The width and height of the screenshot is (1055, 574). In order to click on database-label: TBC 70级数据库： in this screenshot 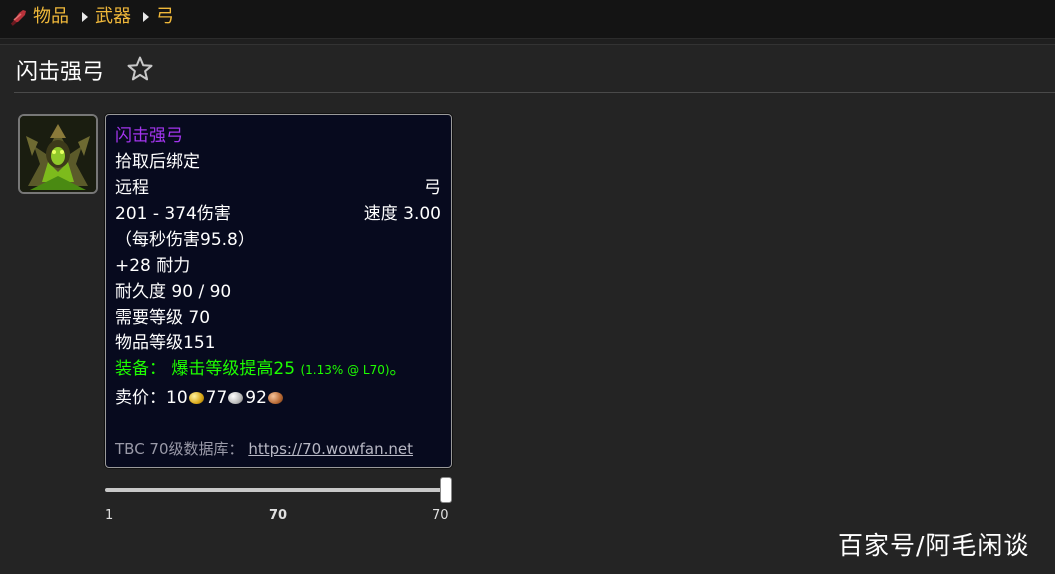, I will do `click(179, 449)`.